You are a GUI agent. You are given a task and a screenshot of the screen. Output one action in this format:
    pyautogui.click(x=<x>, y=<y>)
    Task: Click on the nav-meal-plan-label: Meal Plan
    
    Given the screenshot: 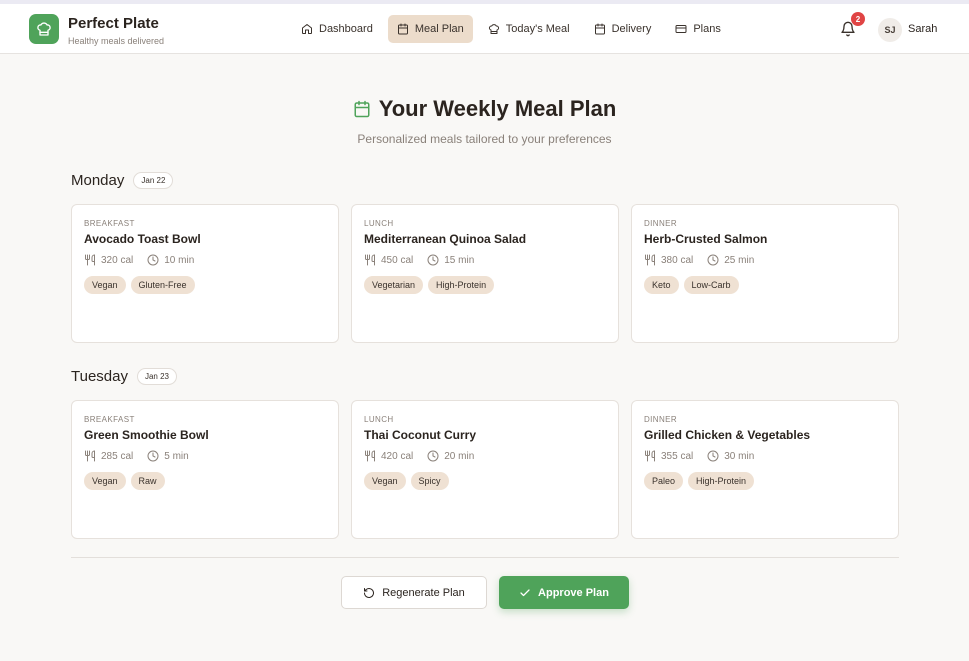 What is the action you would take?
    pyautogui.click(x=439, y=29)
    